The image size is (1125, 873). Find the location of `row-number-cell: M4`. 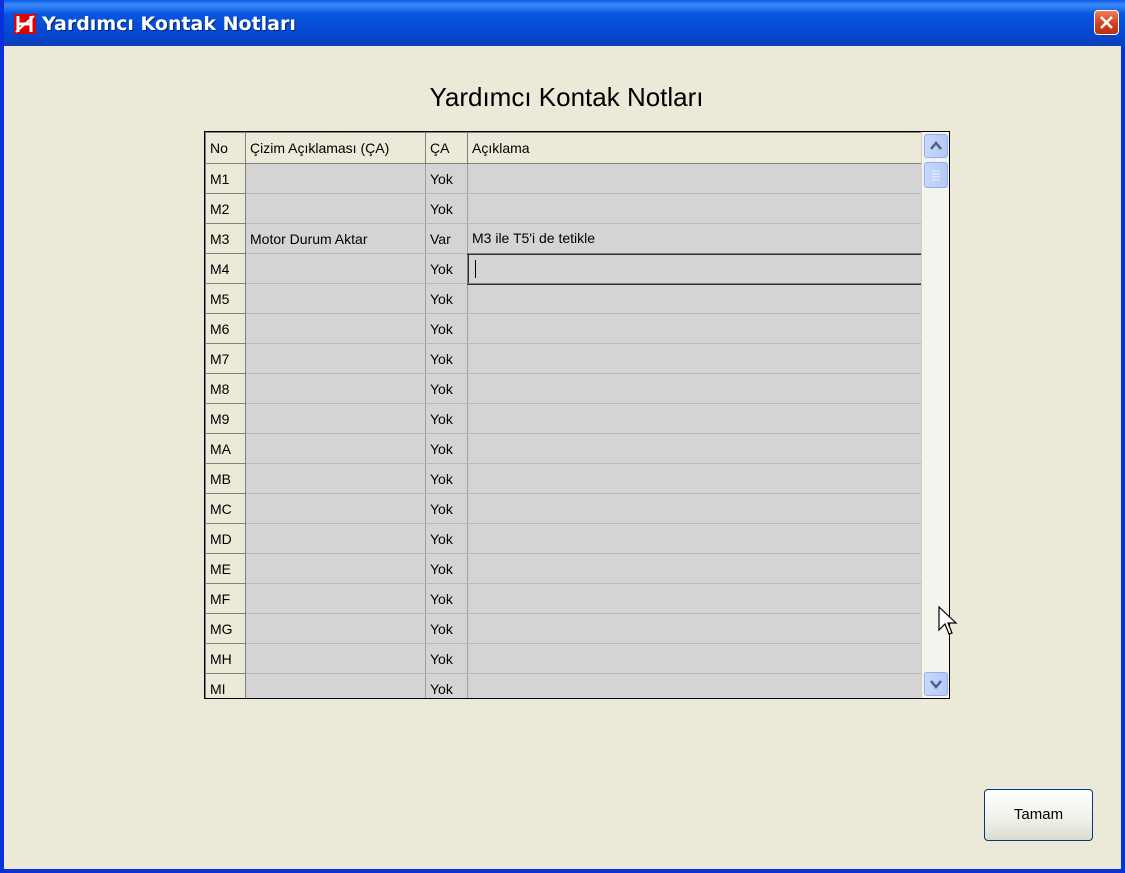

row-number-cell: M4 is located at coordinates (225, 268).